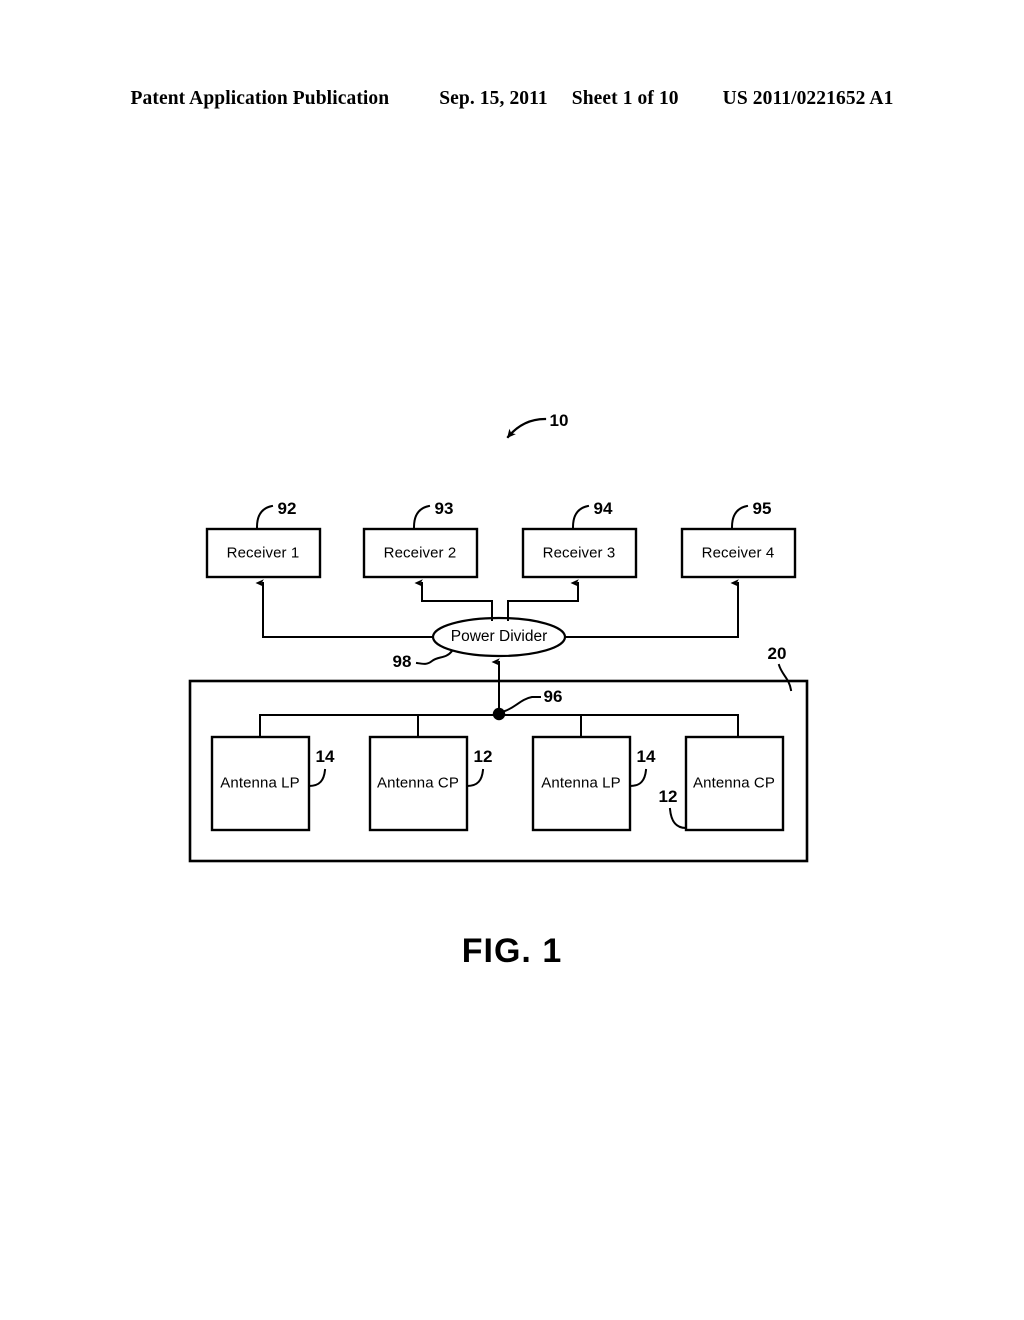 The height and width of the screenshot is (1320, 1024). Describe the element at coordinates (734, 783) in the screenshot. I see `antenna-label-4: Antenna CP` at that location.